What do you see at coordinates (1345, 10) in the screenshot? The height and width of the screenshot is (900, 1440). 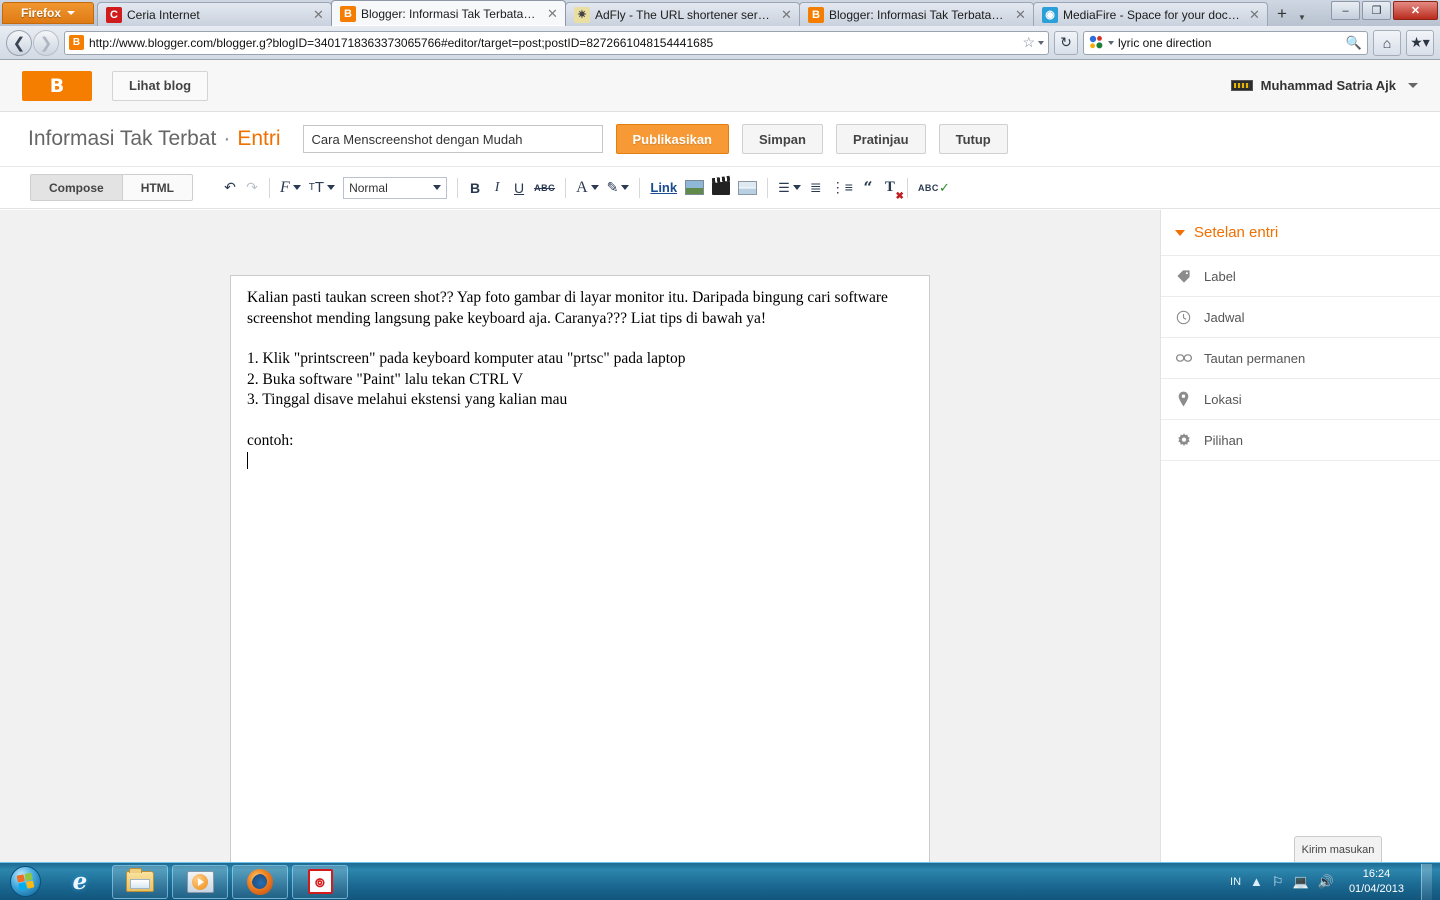 I see `minimize-button: –` at bounding box center [1345, 10].